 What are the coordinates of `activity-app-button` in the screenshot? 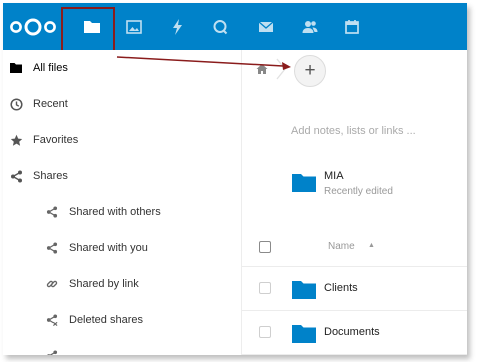 It's located at (178, 26).